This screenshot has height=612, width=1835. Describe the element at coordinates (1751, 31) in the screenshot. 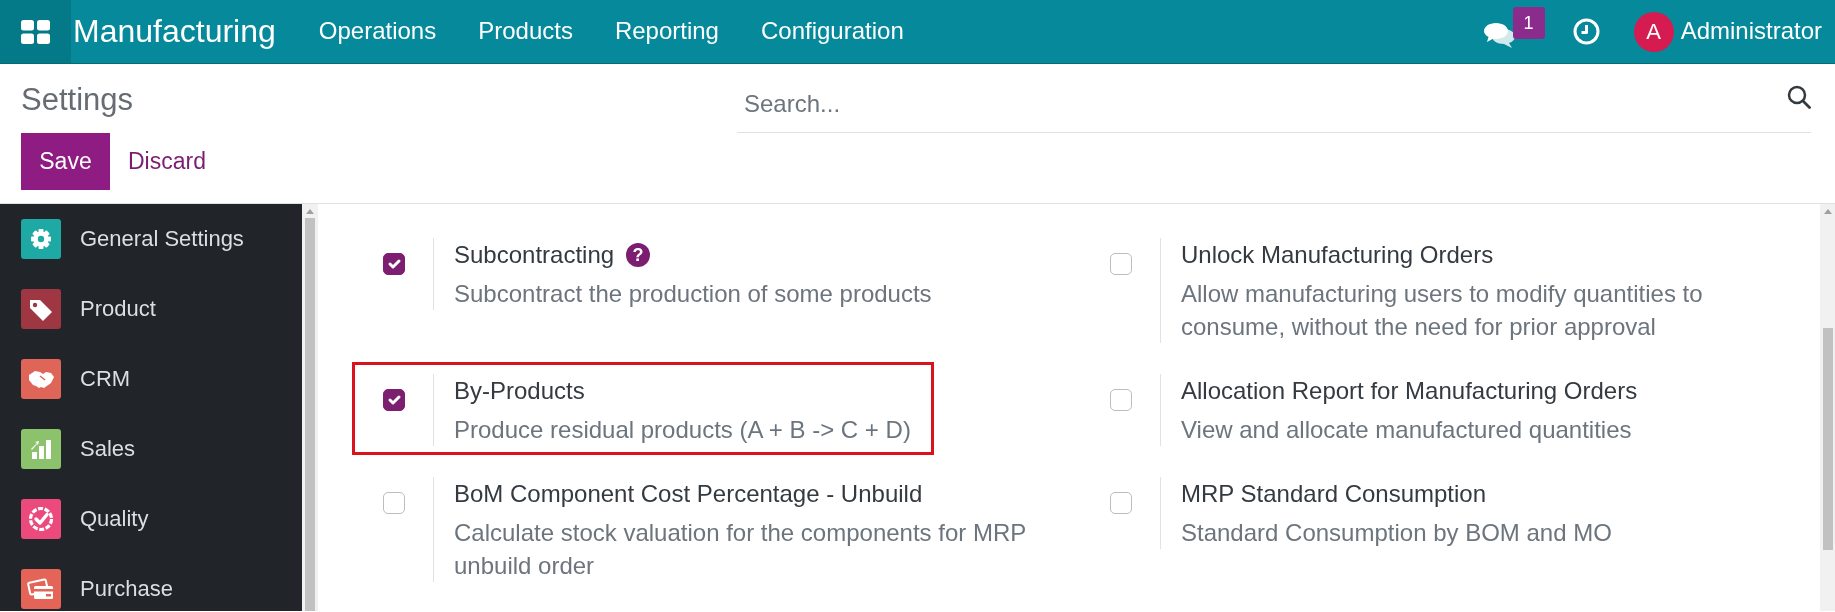

I see `user-name: Administrator` at that location.